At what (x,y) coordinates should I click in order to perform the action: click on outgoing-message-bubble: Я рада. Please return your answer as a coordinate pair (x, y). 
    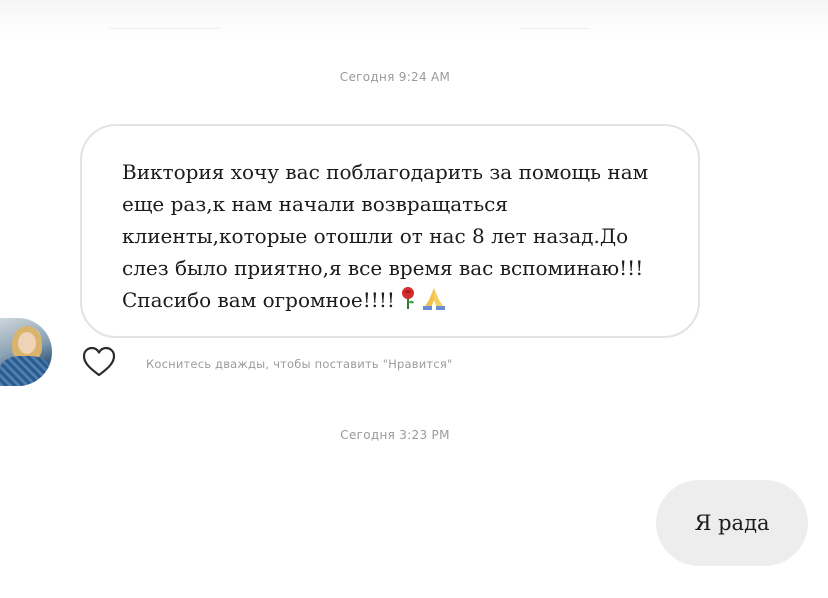
    Looking at the image, I should click on (732, 523).